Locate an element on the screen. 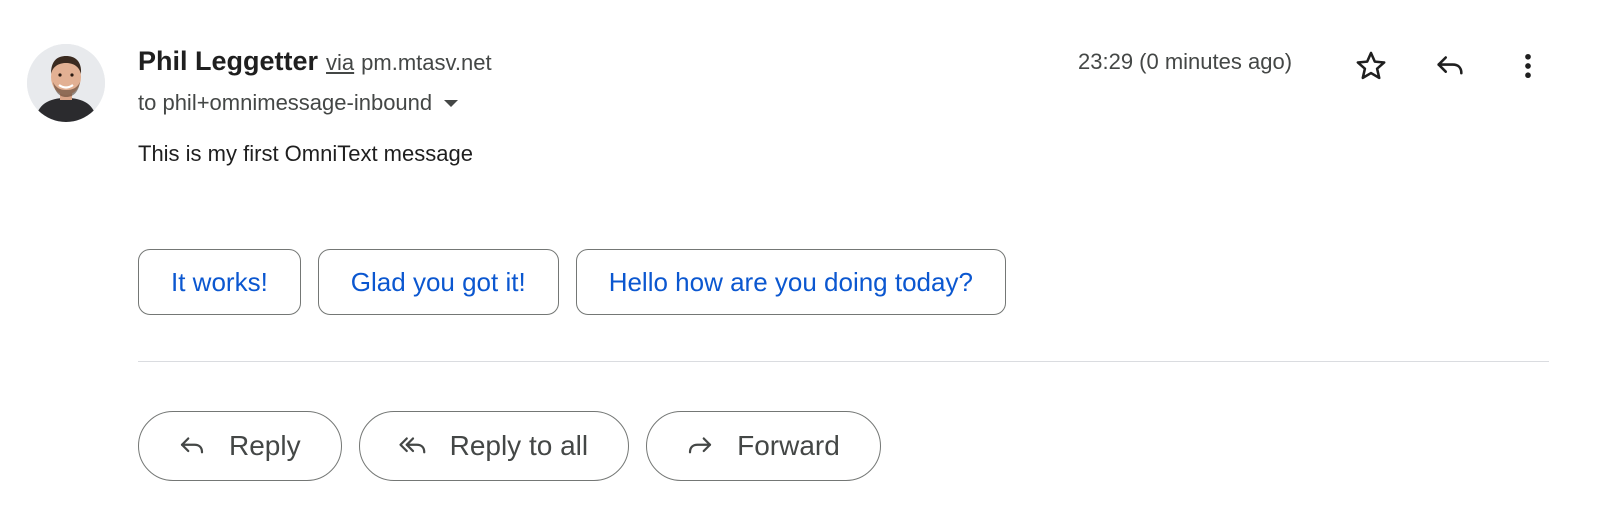  message-actions: Reply Reply to all Forward is located at coordinates (509, 446).